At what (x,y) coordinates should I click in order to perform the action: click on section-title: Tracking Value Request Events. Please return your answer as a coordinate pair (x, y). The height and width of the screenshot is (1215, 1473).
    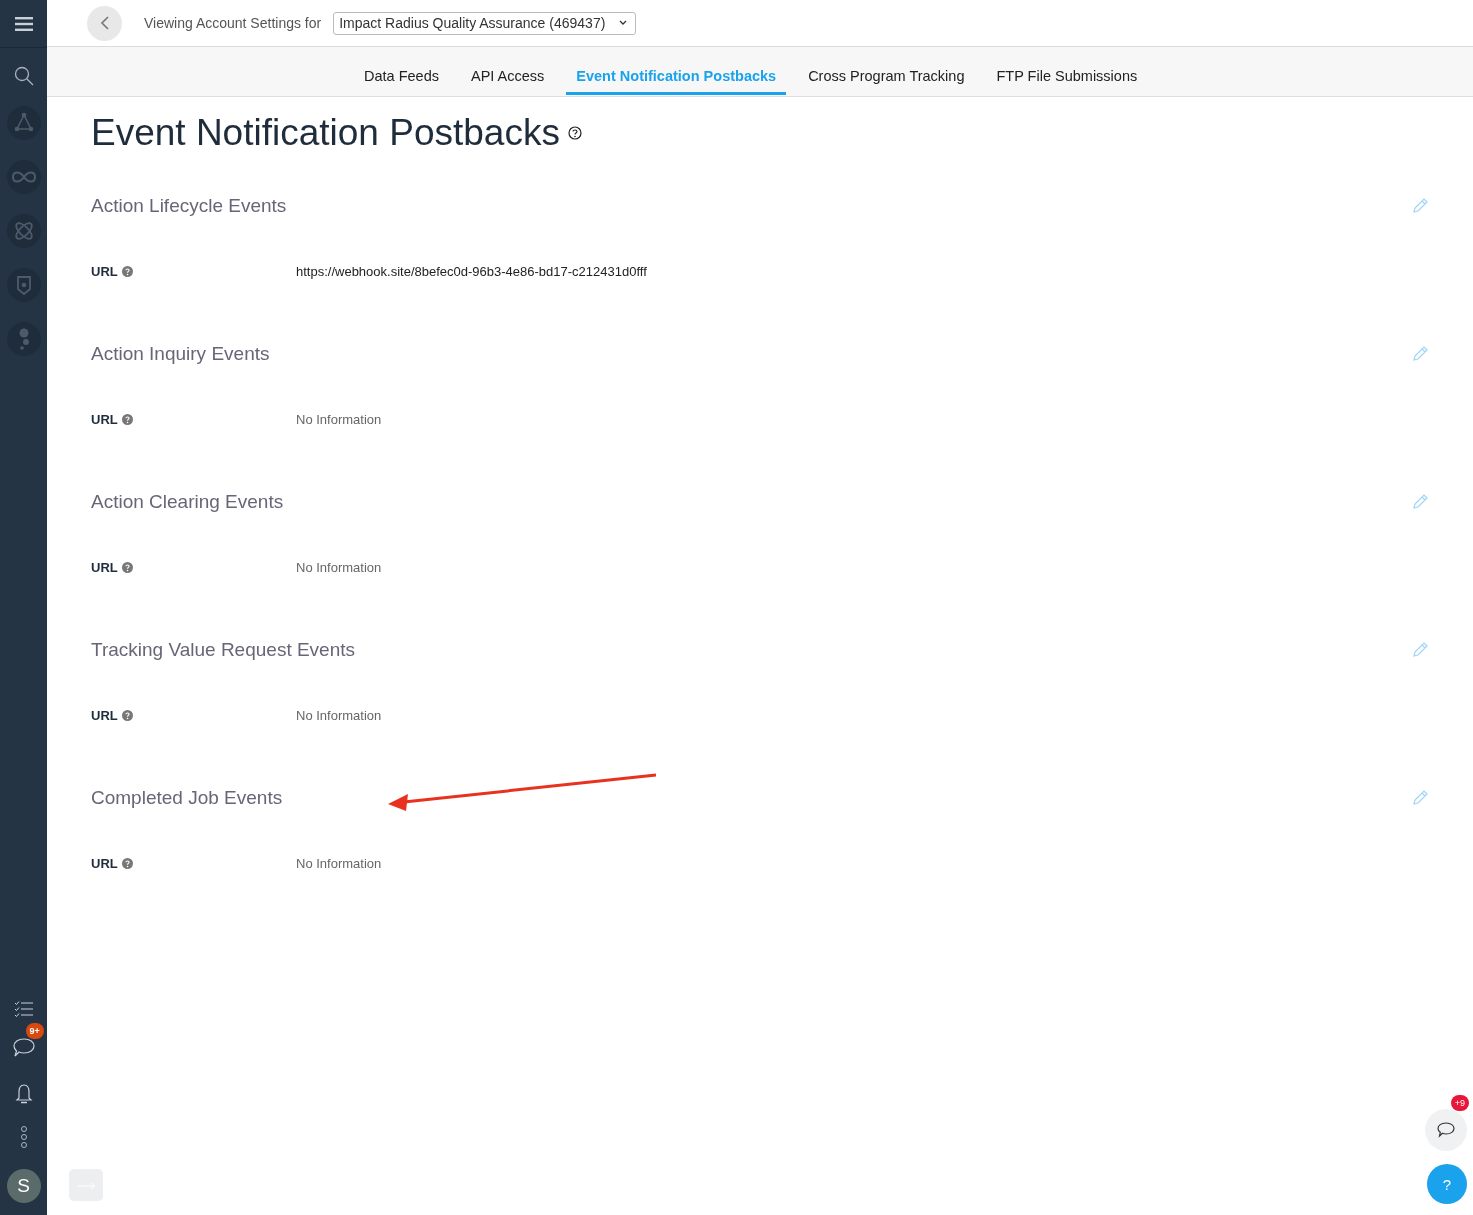
    Looking at the image, I should click on (223, 650).